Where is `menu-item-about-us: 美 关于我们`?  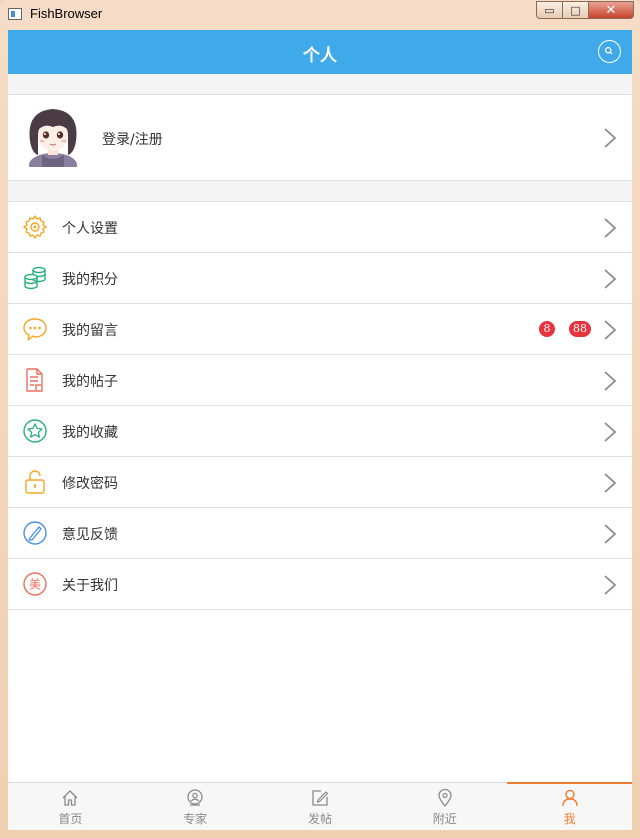 menu-item-about-us: 美 关于我们 is located at coordinates (320, 584).